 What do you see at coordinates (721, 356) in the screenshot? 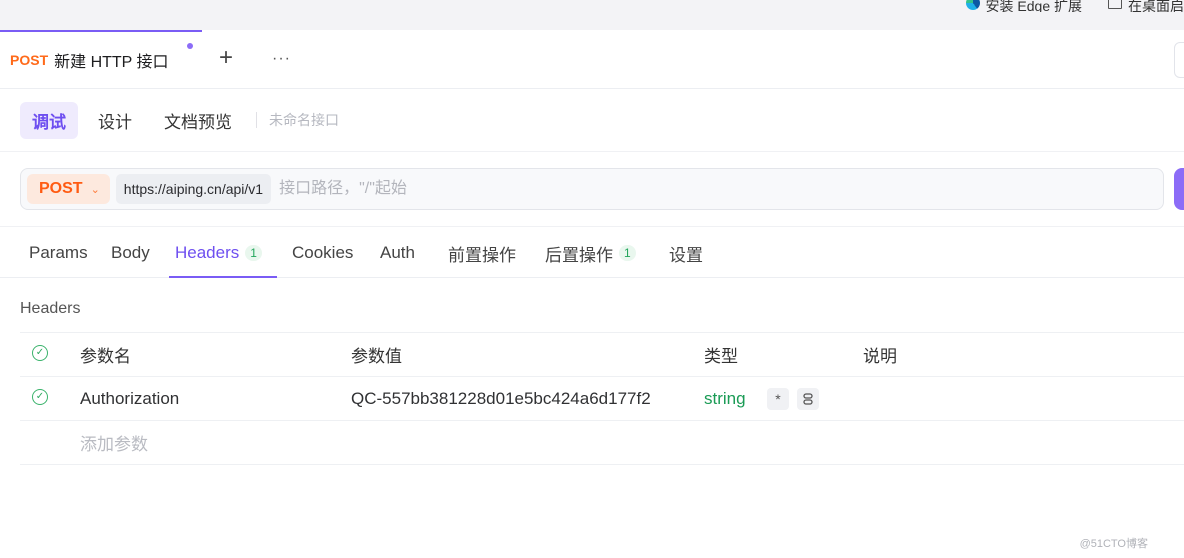
I see `column-header: 类型` at bounding box center [721, 356].